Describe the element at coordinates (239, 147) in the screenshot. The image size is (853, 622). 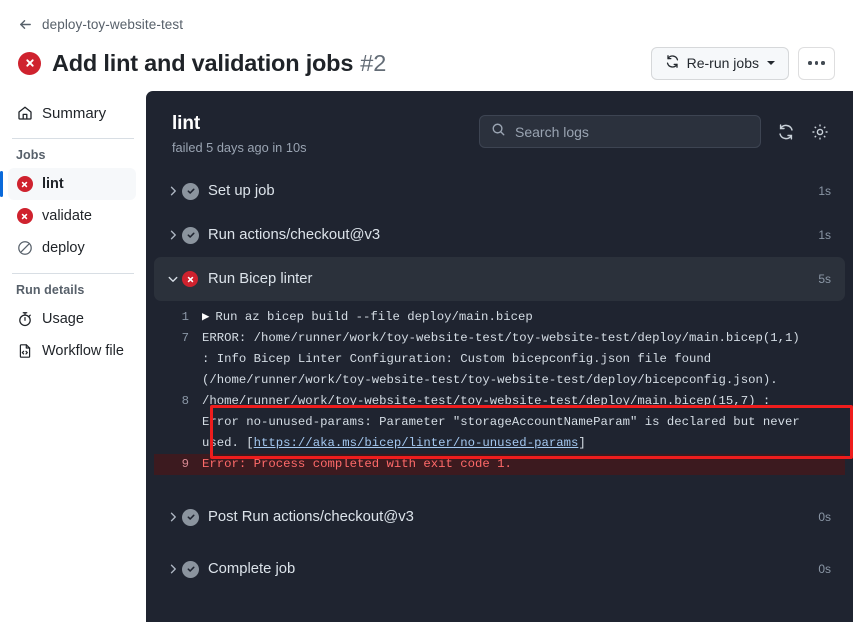
I see `job-status-text: failed 5 days ago in 10s` at that location.